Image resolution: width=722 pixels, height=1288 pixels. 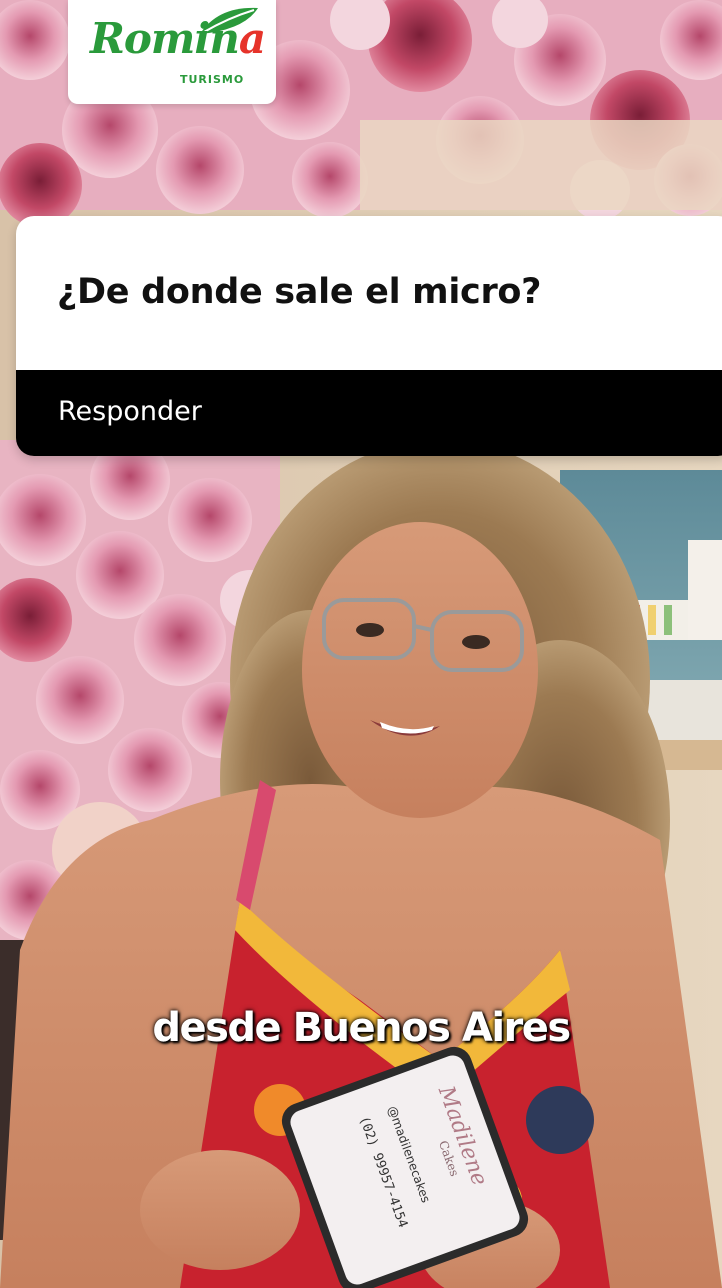 I want to click on caption-subtitle: desde Buenos Aires, so click(x=361, y=1028).